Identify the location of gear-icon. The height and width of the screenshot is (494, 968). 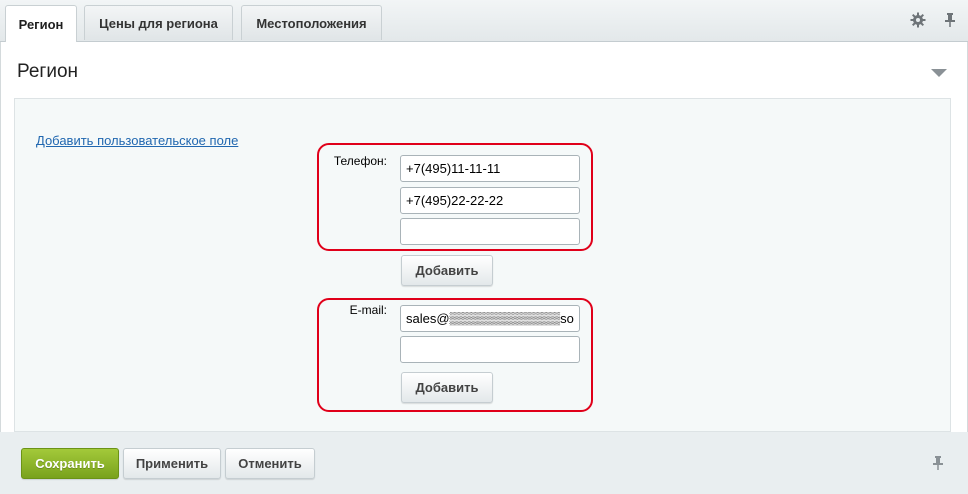
(918, 20).